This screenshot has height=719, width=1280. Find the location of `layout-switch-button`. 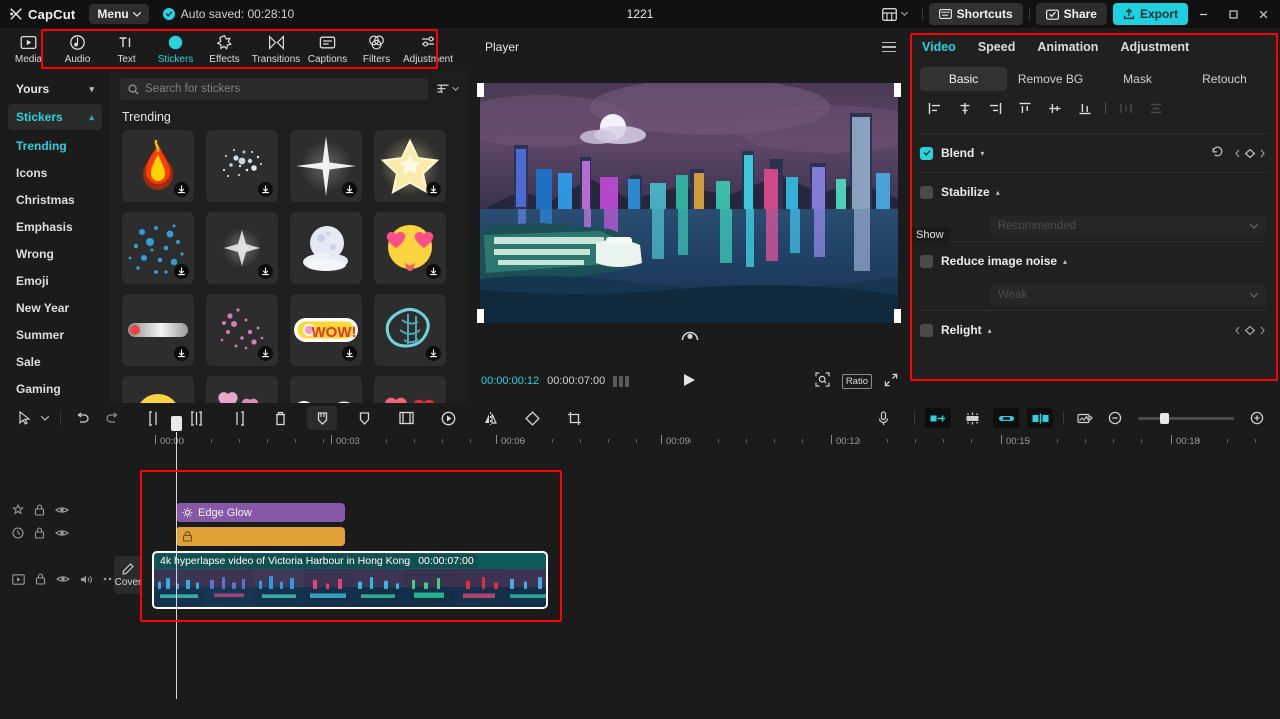

layout-switch-button is located at coordinates (895, 14).